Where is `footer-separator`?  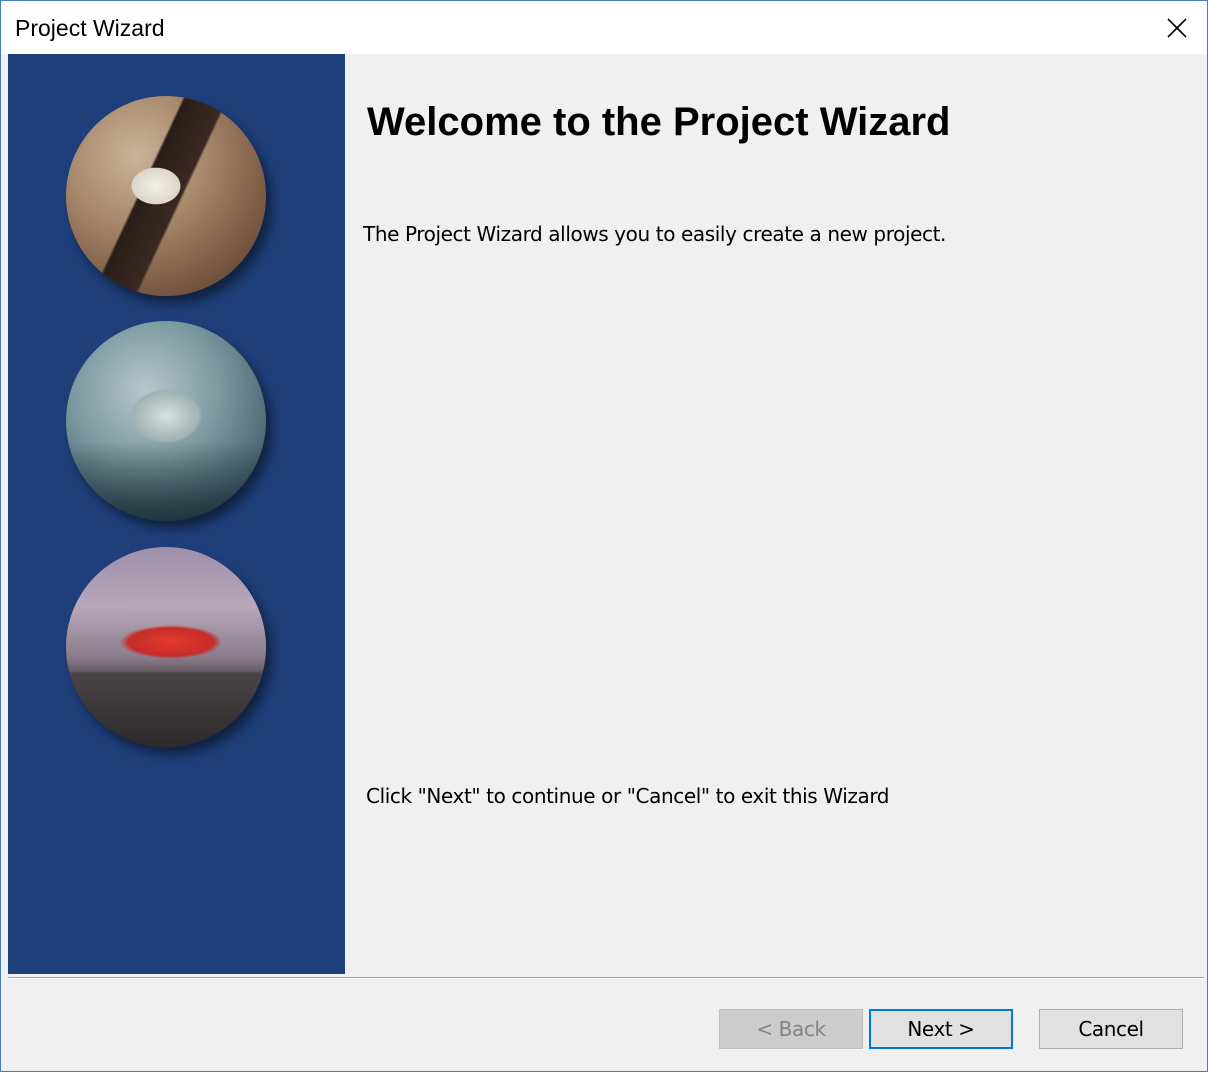 footer-separator is located at coordinates (606, 978).